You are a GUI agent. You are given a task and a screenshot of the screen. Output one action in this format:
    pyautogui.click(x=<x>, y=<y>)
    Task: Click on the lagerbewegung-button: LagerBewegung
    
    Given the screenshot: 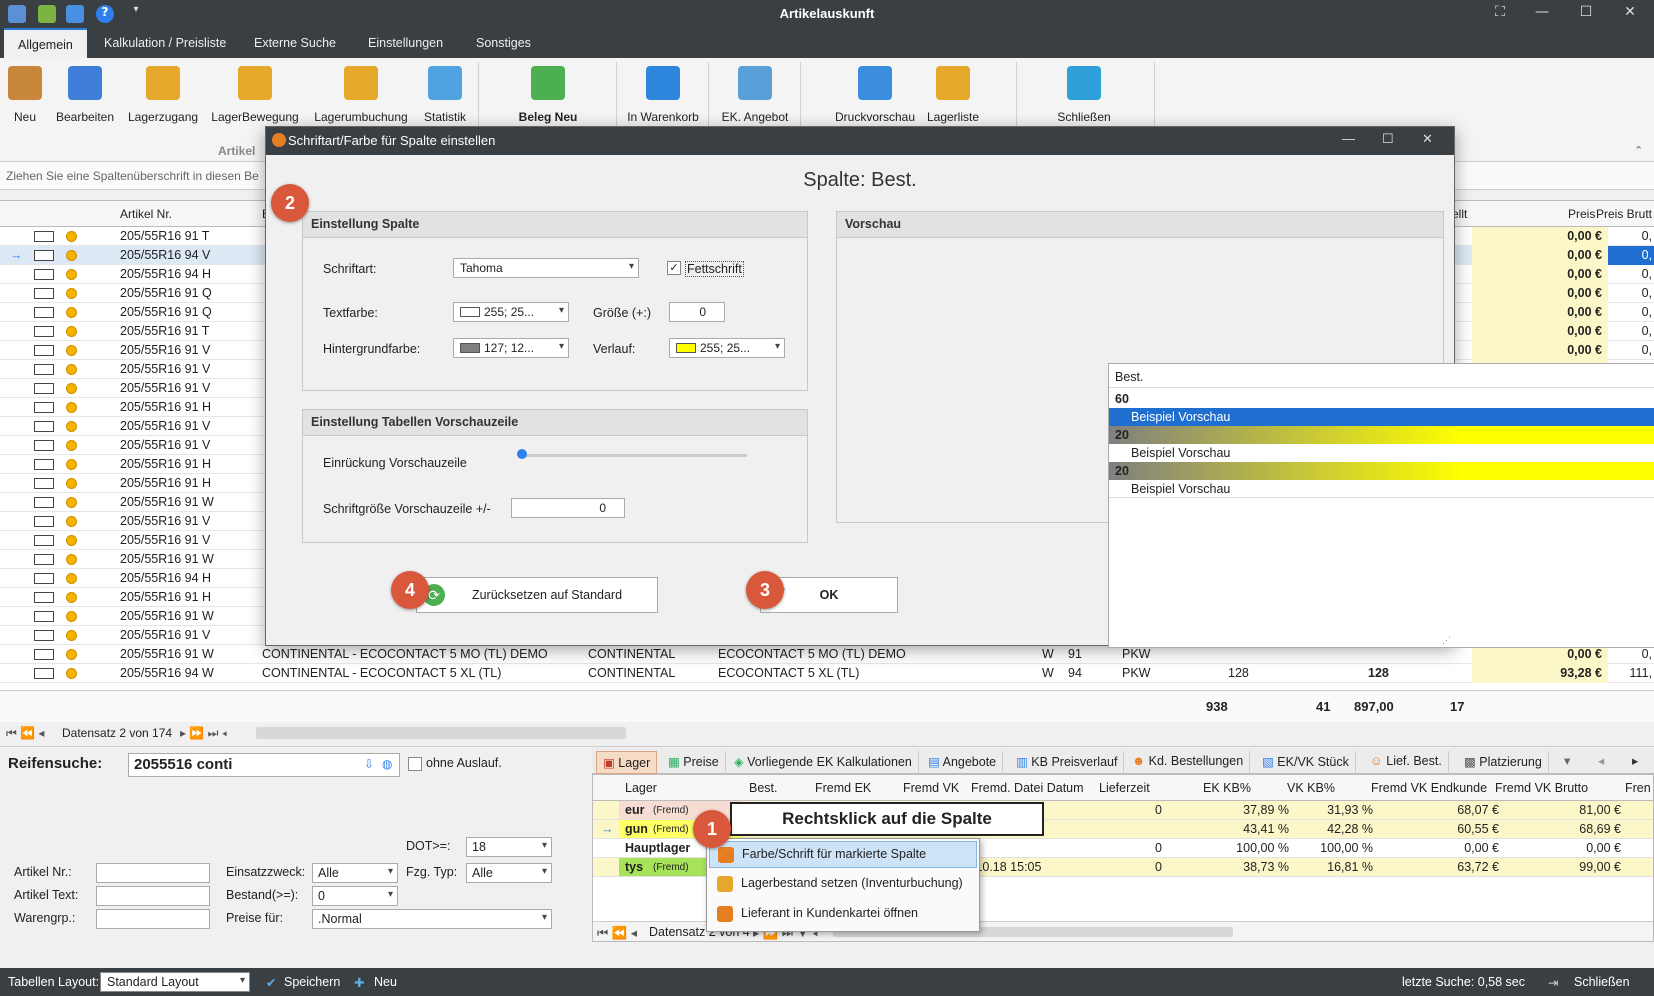 What is the action you would take?
    pyautogui.click(x=255, y=95)
    